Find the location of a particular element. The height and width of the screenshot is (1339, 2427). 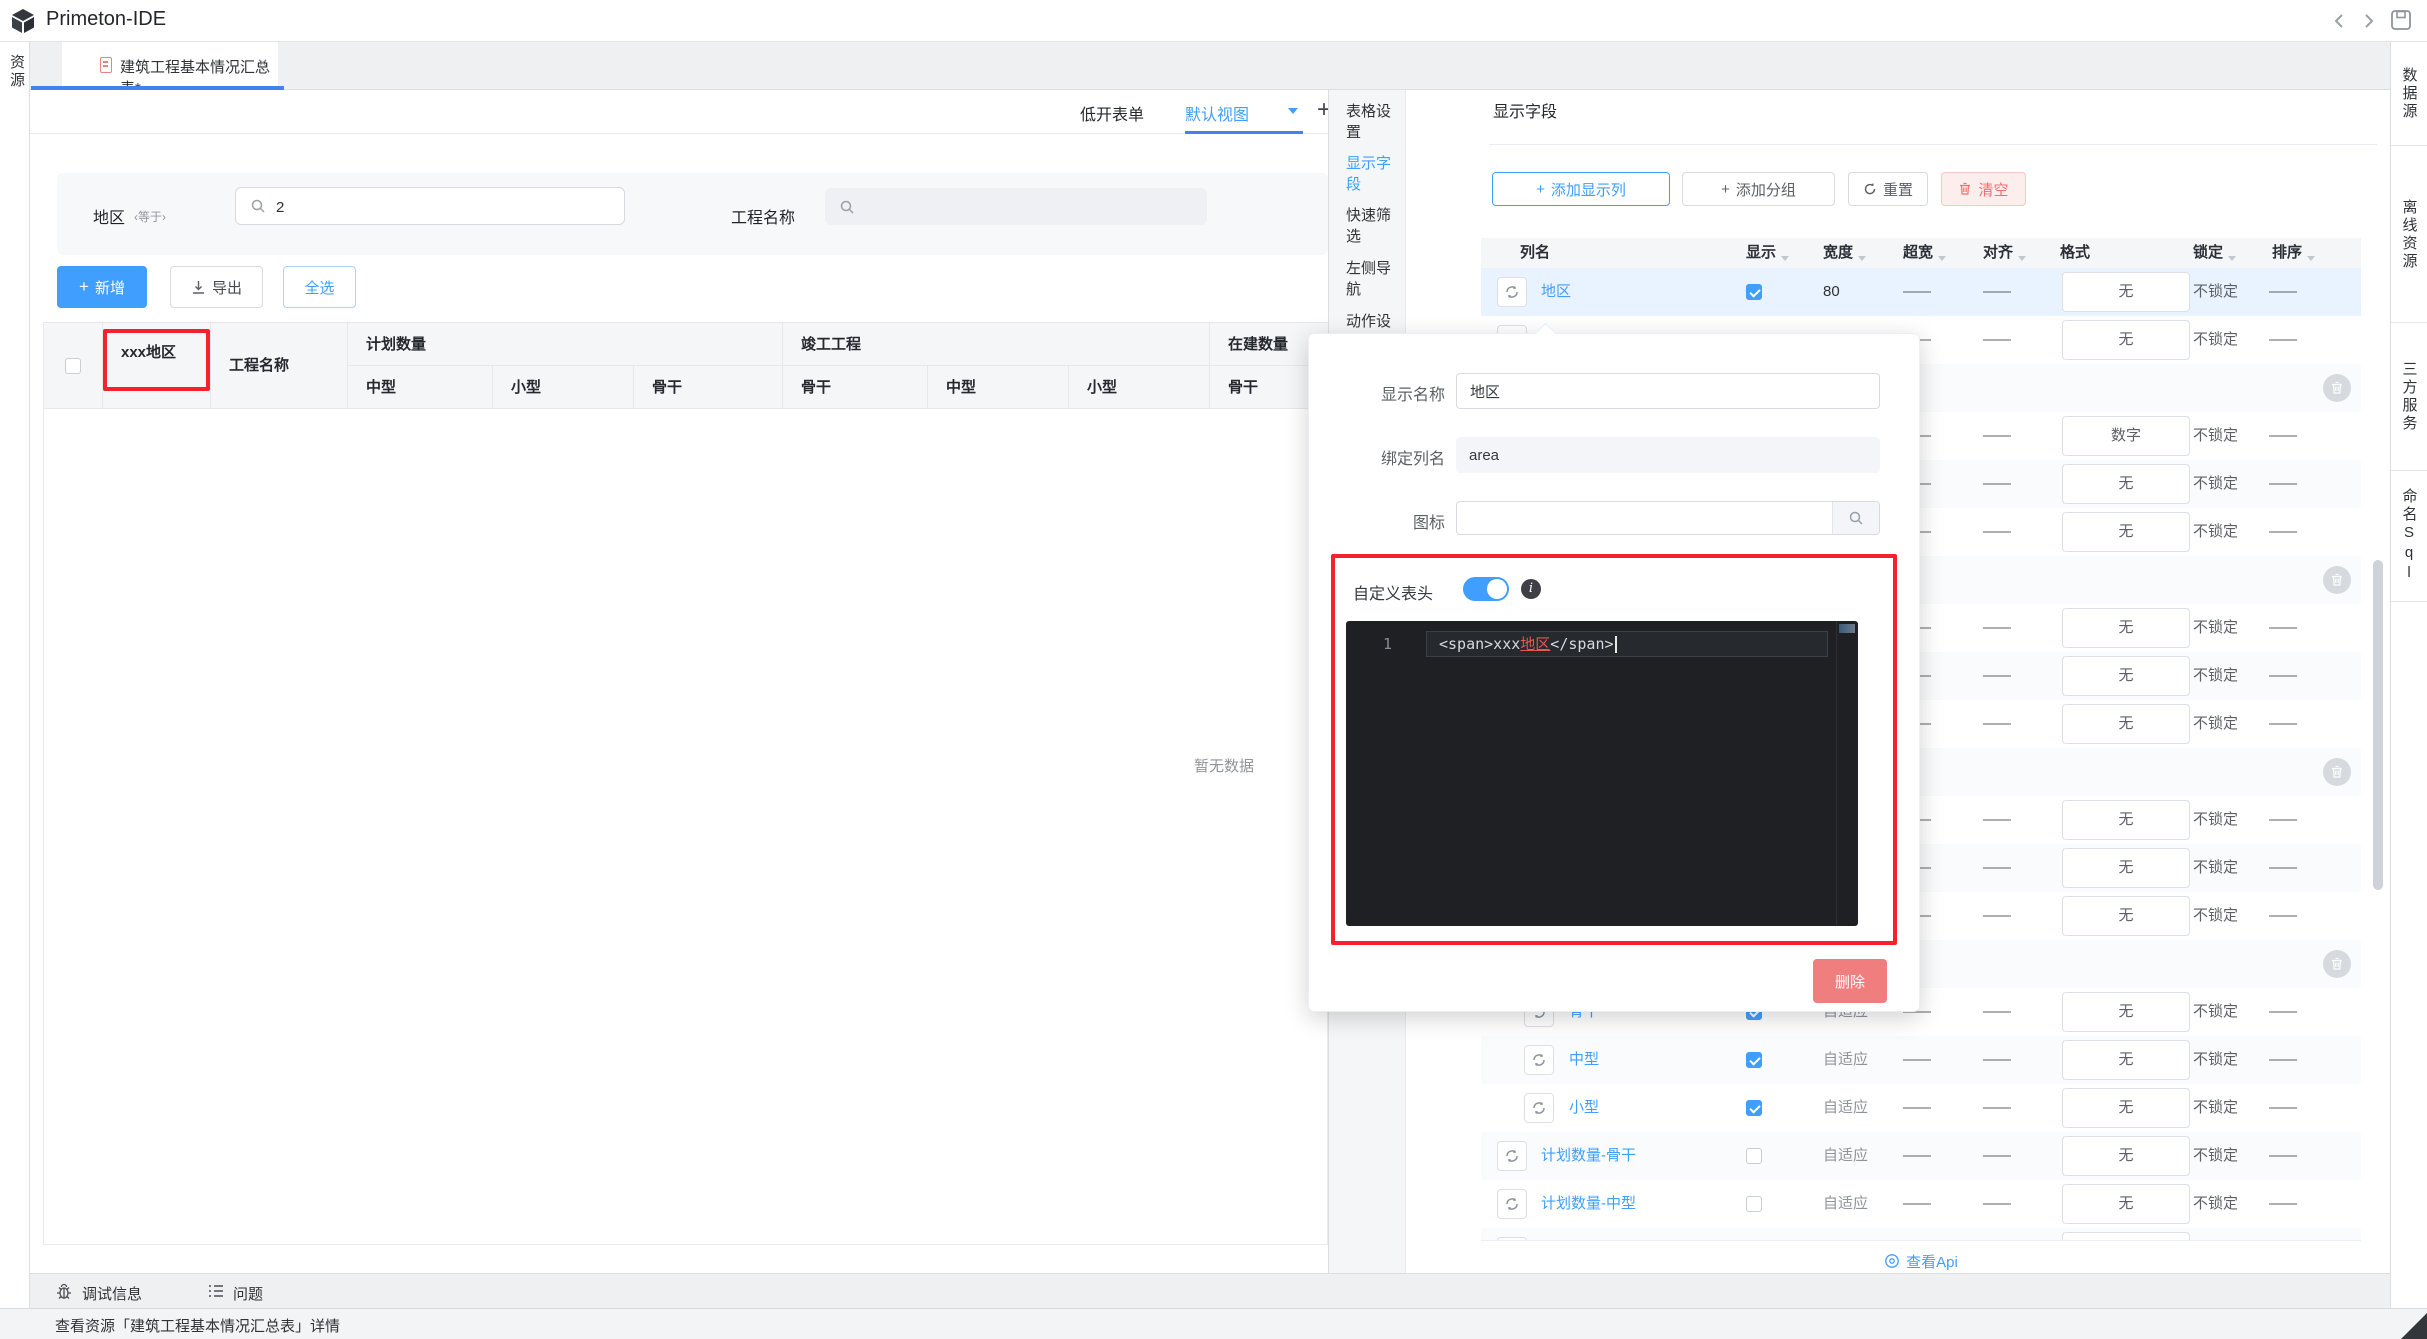

format-button: 数字 is located at coordinates (2126, 436).